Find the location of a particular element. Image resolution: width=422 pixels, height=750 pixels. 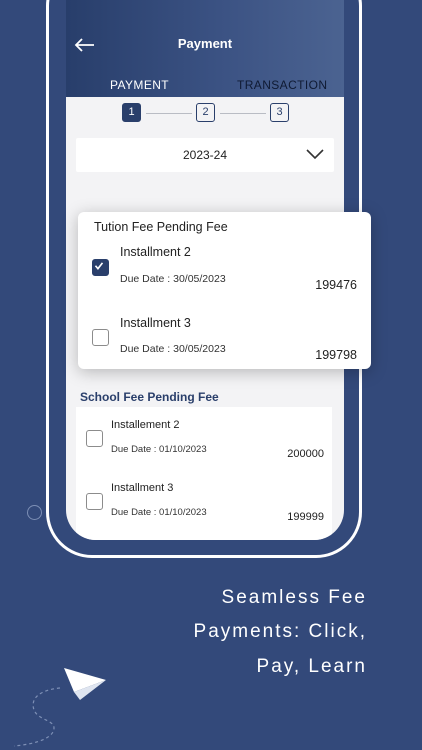

tagline-line-3: Pay, Learn is located at coordinates (311, 666).